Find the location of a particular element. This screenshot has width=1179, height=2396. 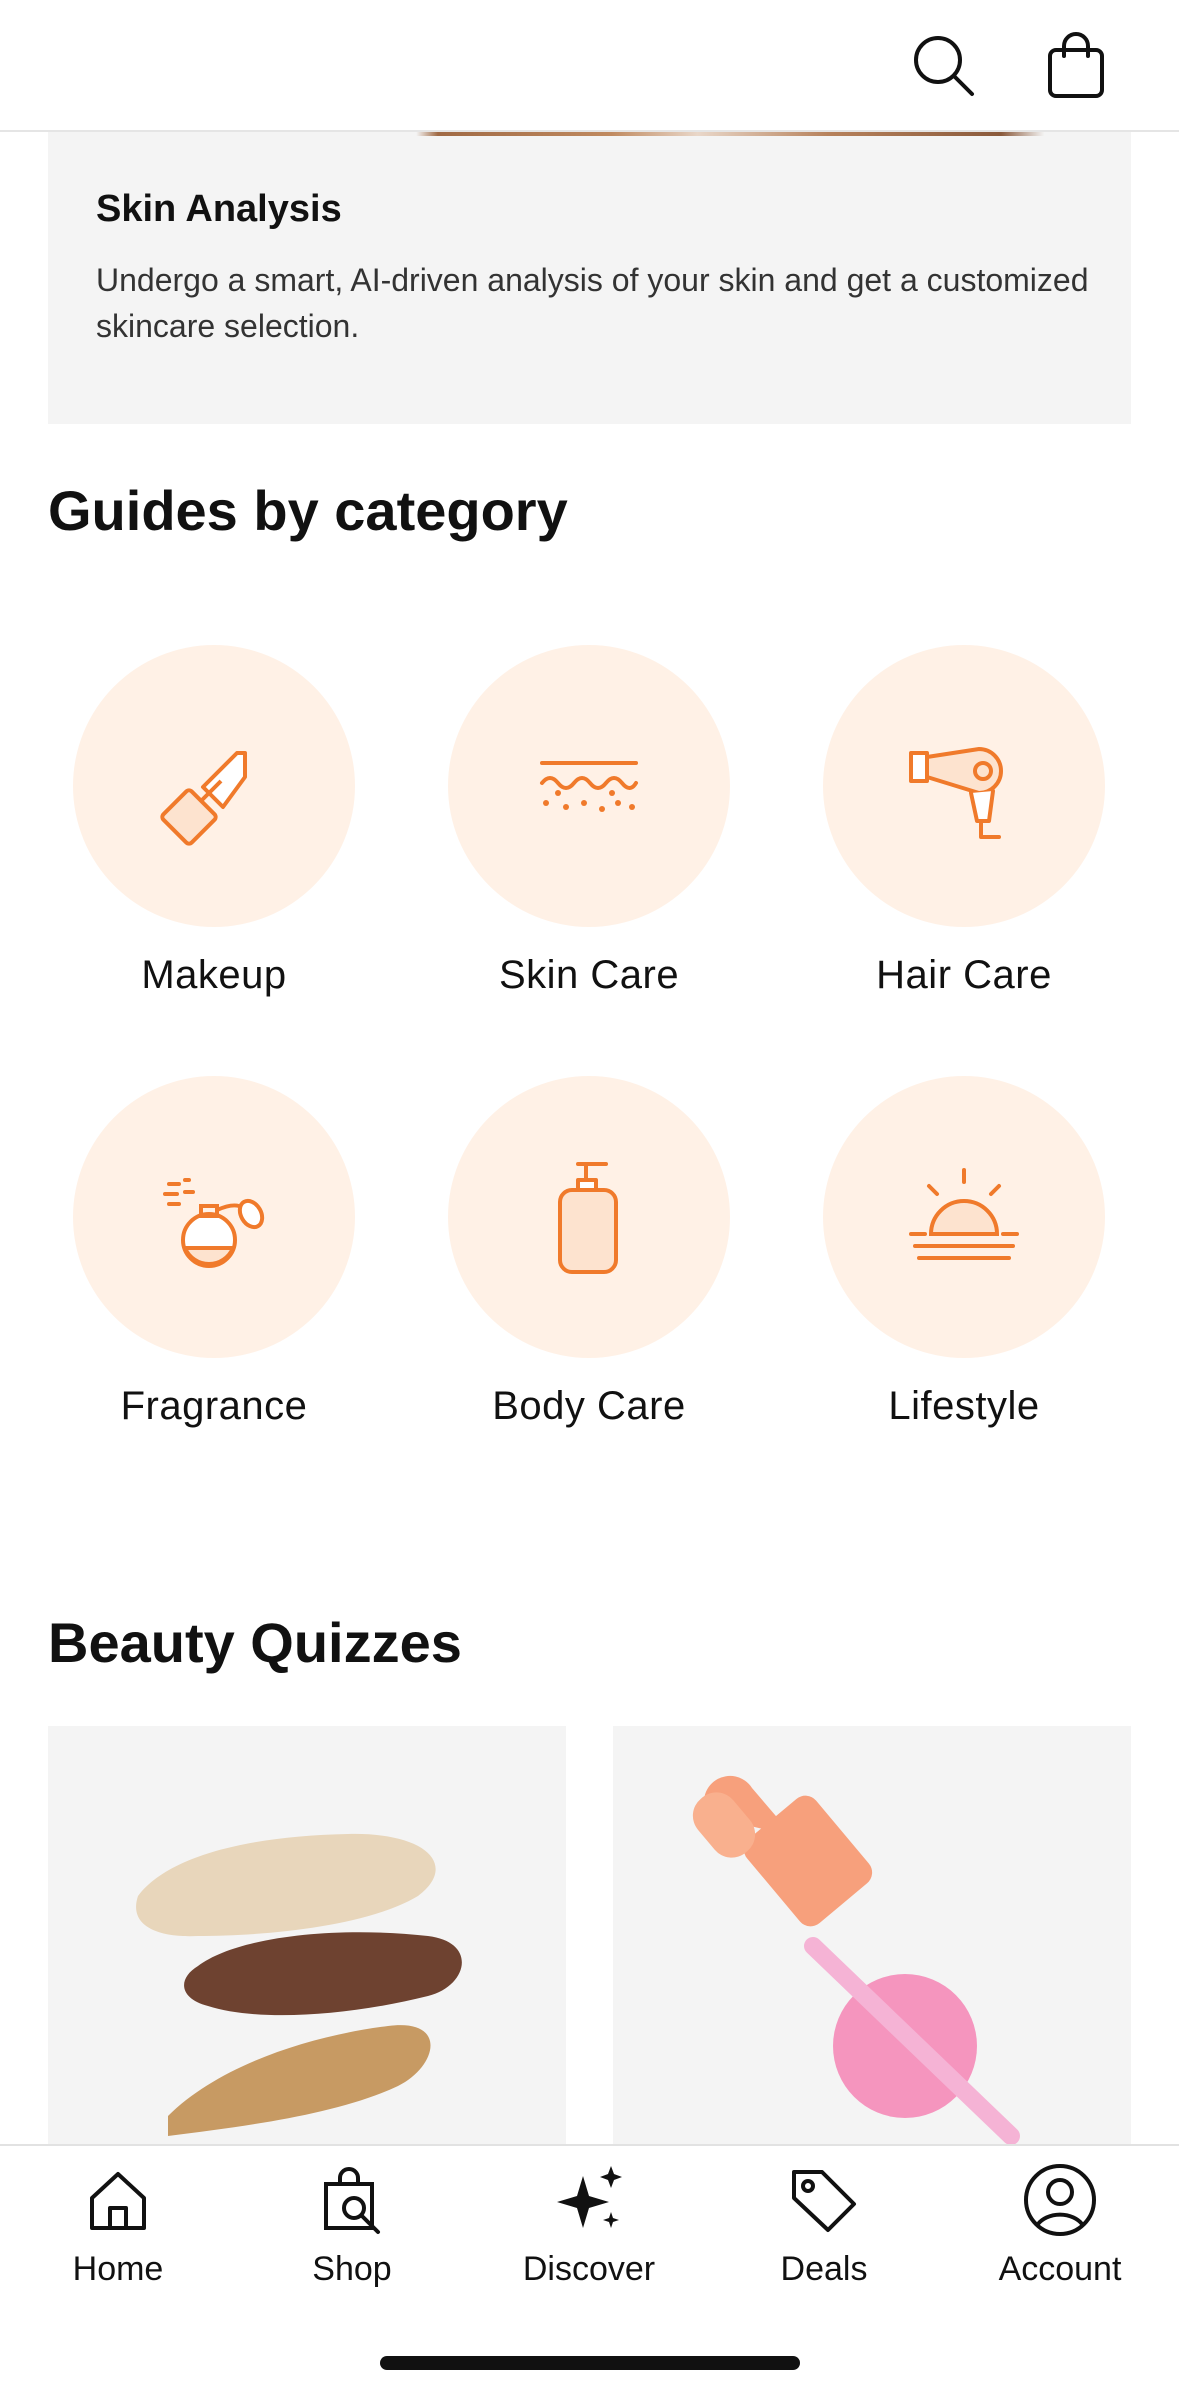

category-label: Hair Care is located at coordinates (964, 975).